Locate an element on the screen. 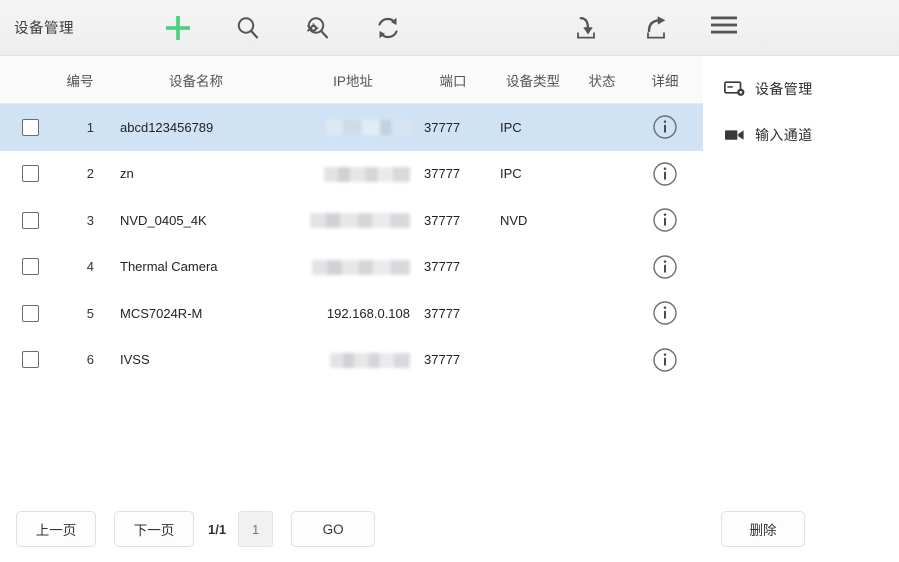 The width and height of the screenshot is (899, 562). hamburger-menu-icon is located at coordinates (724, 27).